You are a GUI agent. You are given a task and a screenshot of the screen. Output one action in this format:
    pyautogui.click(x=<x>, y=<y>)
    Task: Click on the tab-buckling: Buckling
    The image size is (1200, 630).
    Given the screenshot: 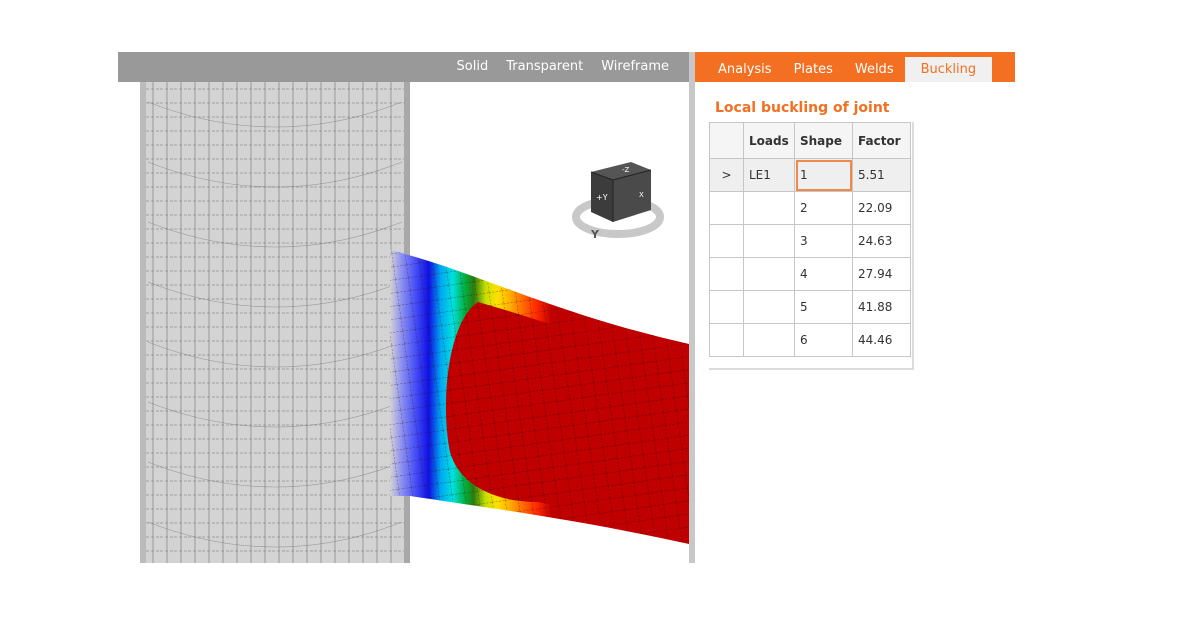 What is the action you would take?
    pyautogui.click(x=948, y=69)
    